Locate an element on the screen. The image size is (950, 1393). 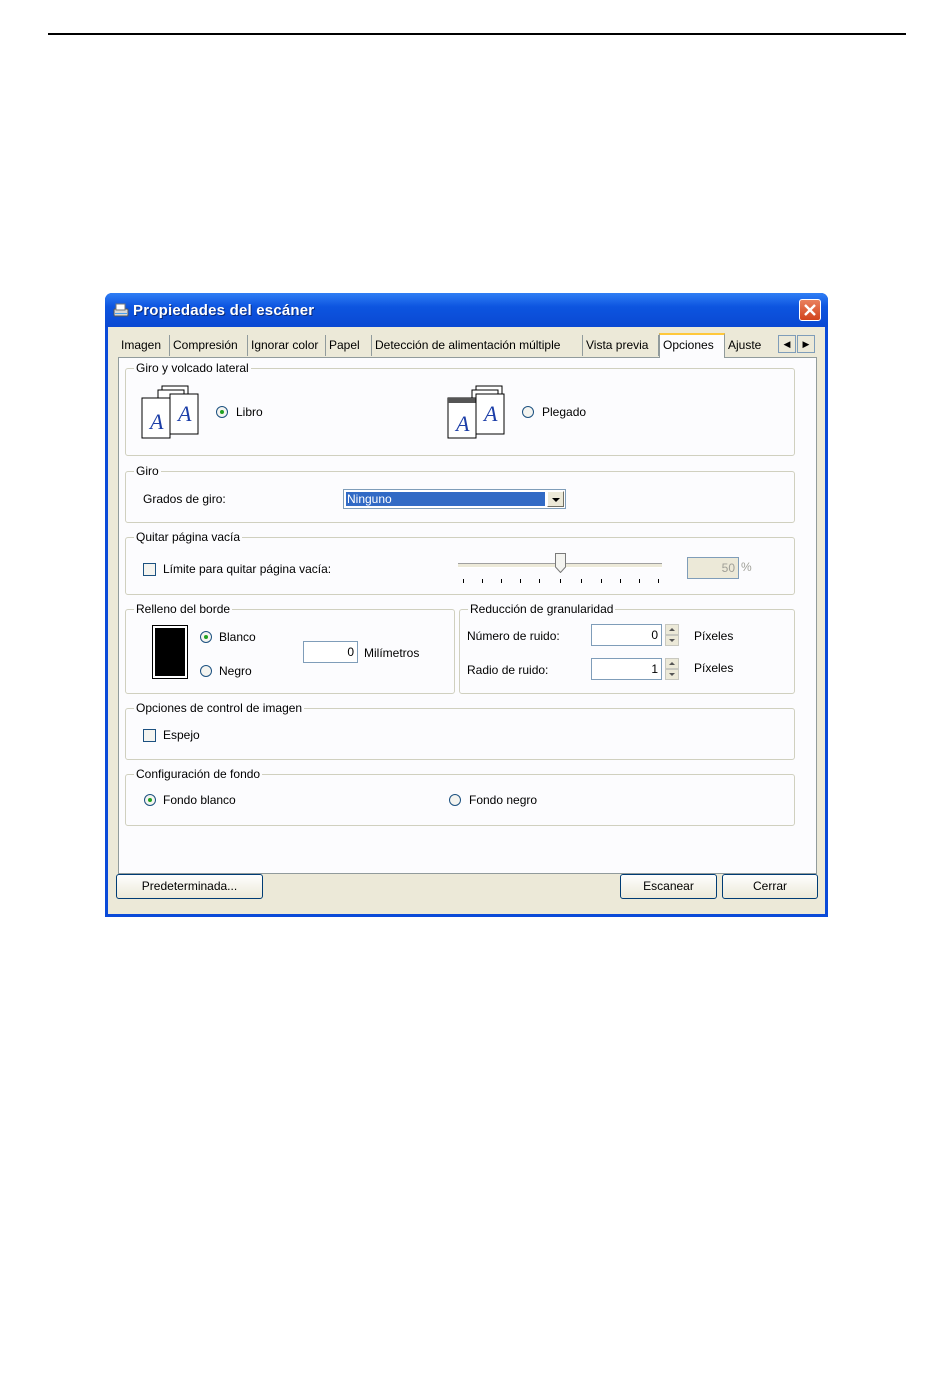
noise-radius-unit: Píxeles is located at coordinates (714, 668).